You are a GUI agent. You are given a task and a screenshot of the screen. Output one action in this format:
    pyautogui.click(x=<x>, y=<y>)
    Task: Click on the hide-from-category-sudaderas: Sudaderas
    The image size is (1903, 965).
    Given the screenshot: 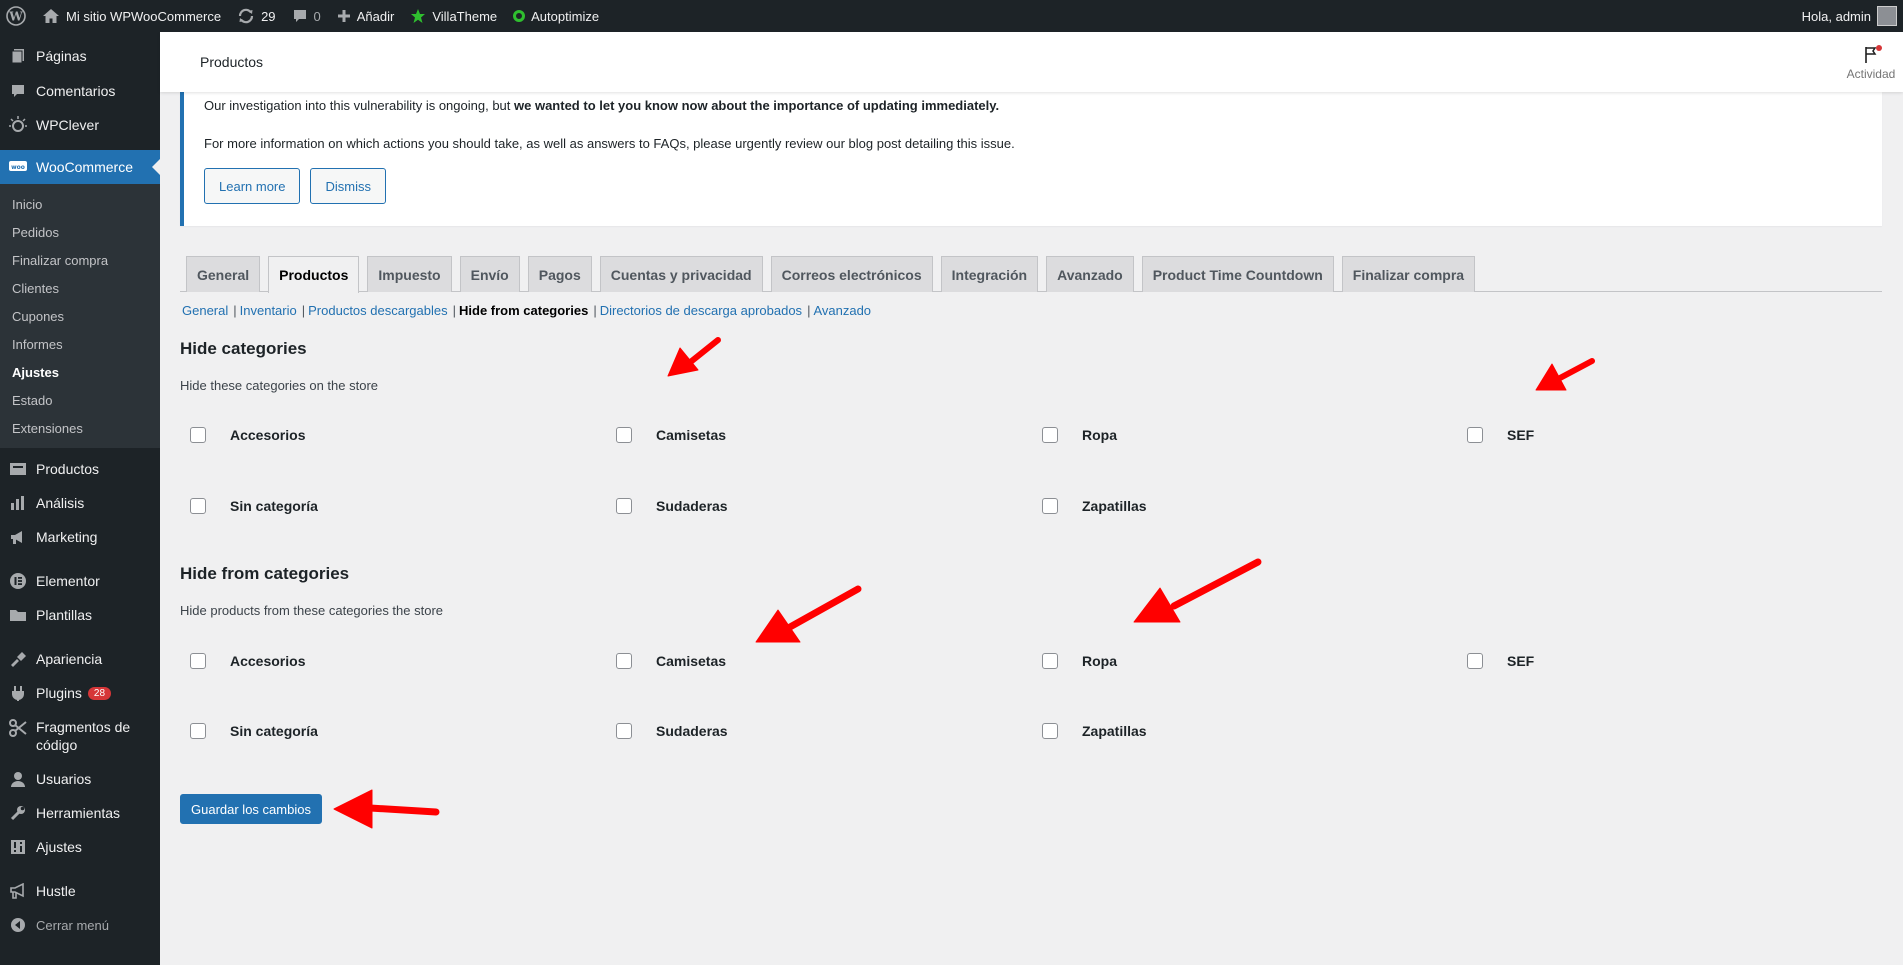 What is the action you would take?
    pyautogui.click(x=672, y=731)
    